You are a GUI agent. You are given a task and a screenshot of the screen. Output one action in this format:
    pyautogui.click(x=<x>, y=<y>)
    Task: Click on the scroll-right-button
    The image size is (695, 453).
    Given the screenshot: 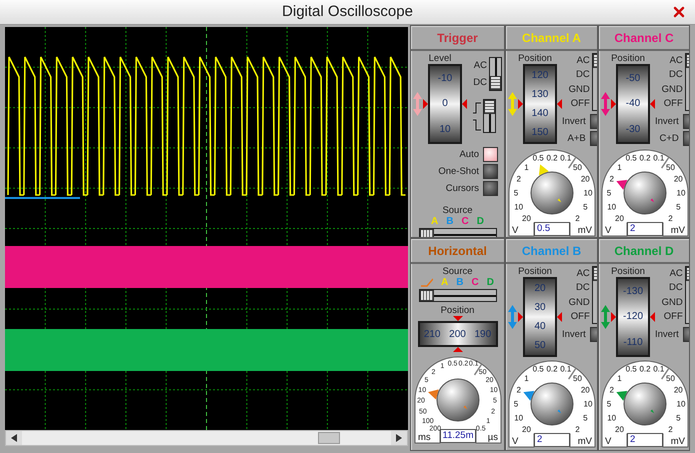 What is the action you would take?
    pyautogui.click(x=399, y=438)
    